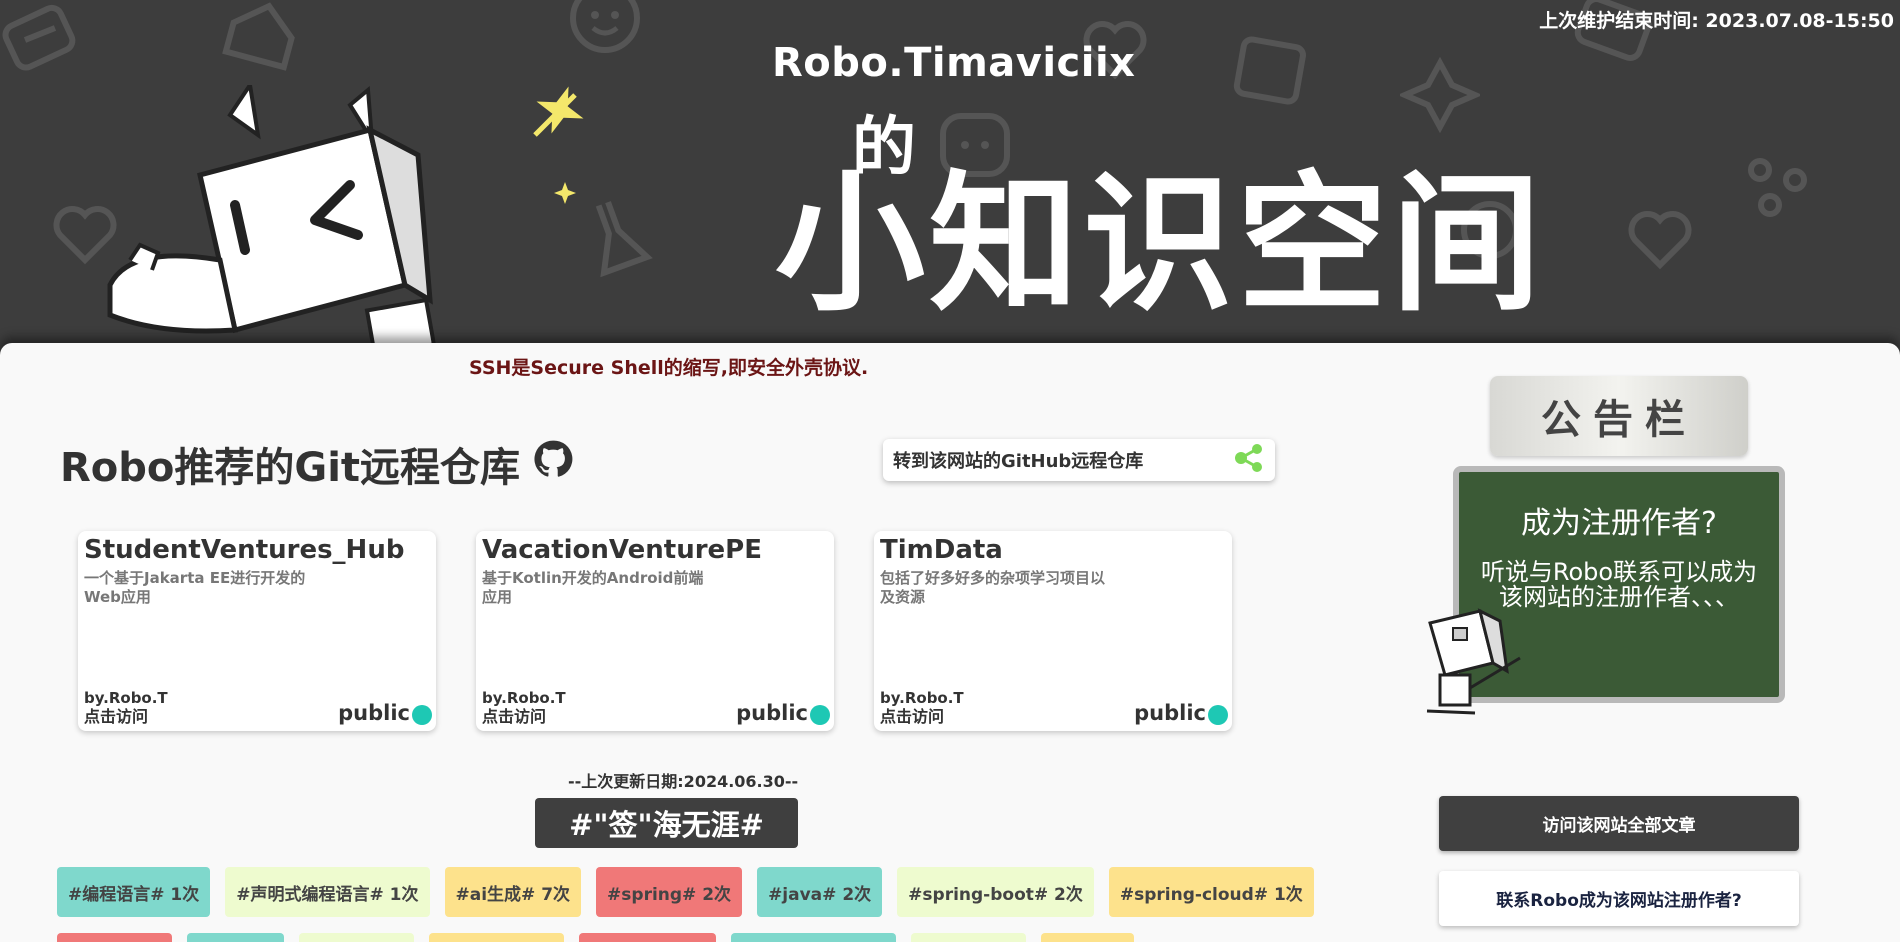  Describe the element at coordinates (1619, 823) in the screenshot. I see `all-articles-button: 访问该网站全部文章` at that location.